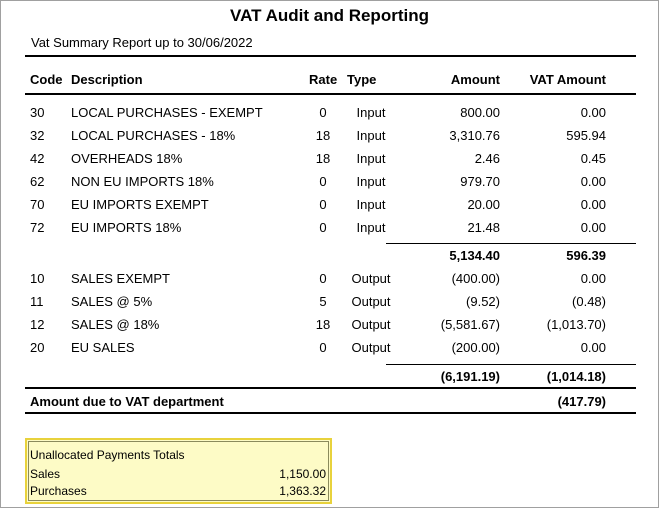 The height and width of the screenshot is (508, 659). I want to click on unallocated-sales-label: Sales, so click(45, 474).